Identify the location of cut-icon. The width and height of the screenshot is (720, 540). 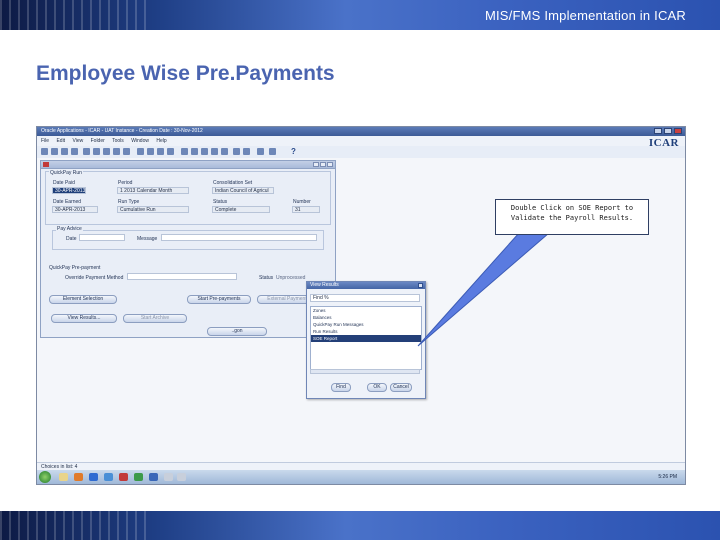
(184, 151).